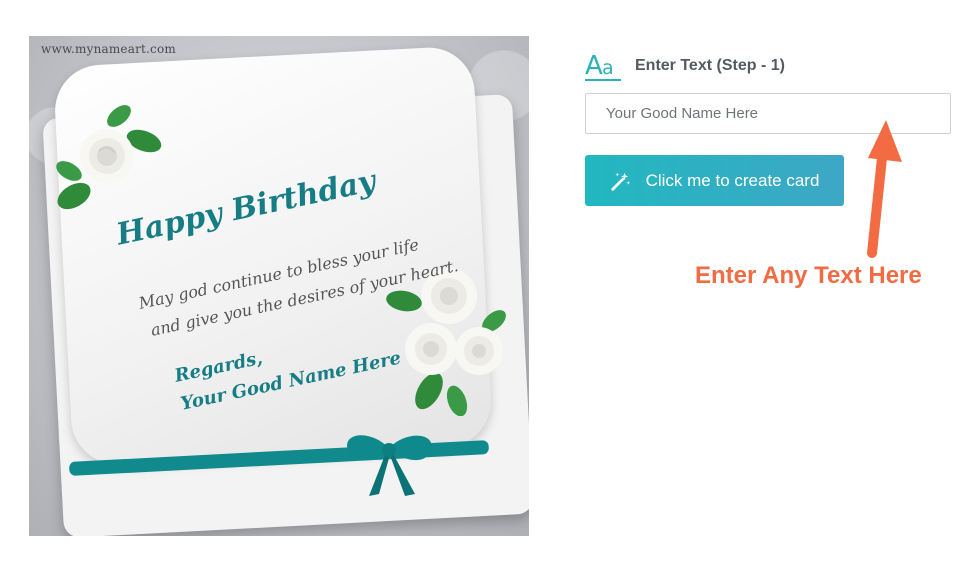 Image resolution: width=979 pixels, height=576 pixels. What do you see at coordinates (710, 65) in the screenshot?
I see `step-label: Enter Text (Step - 1)` at bounding box center [710, 65].